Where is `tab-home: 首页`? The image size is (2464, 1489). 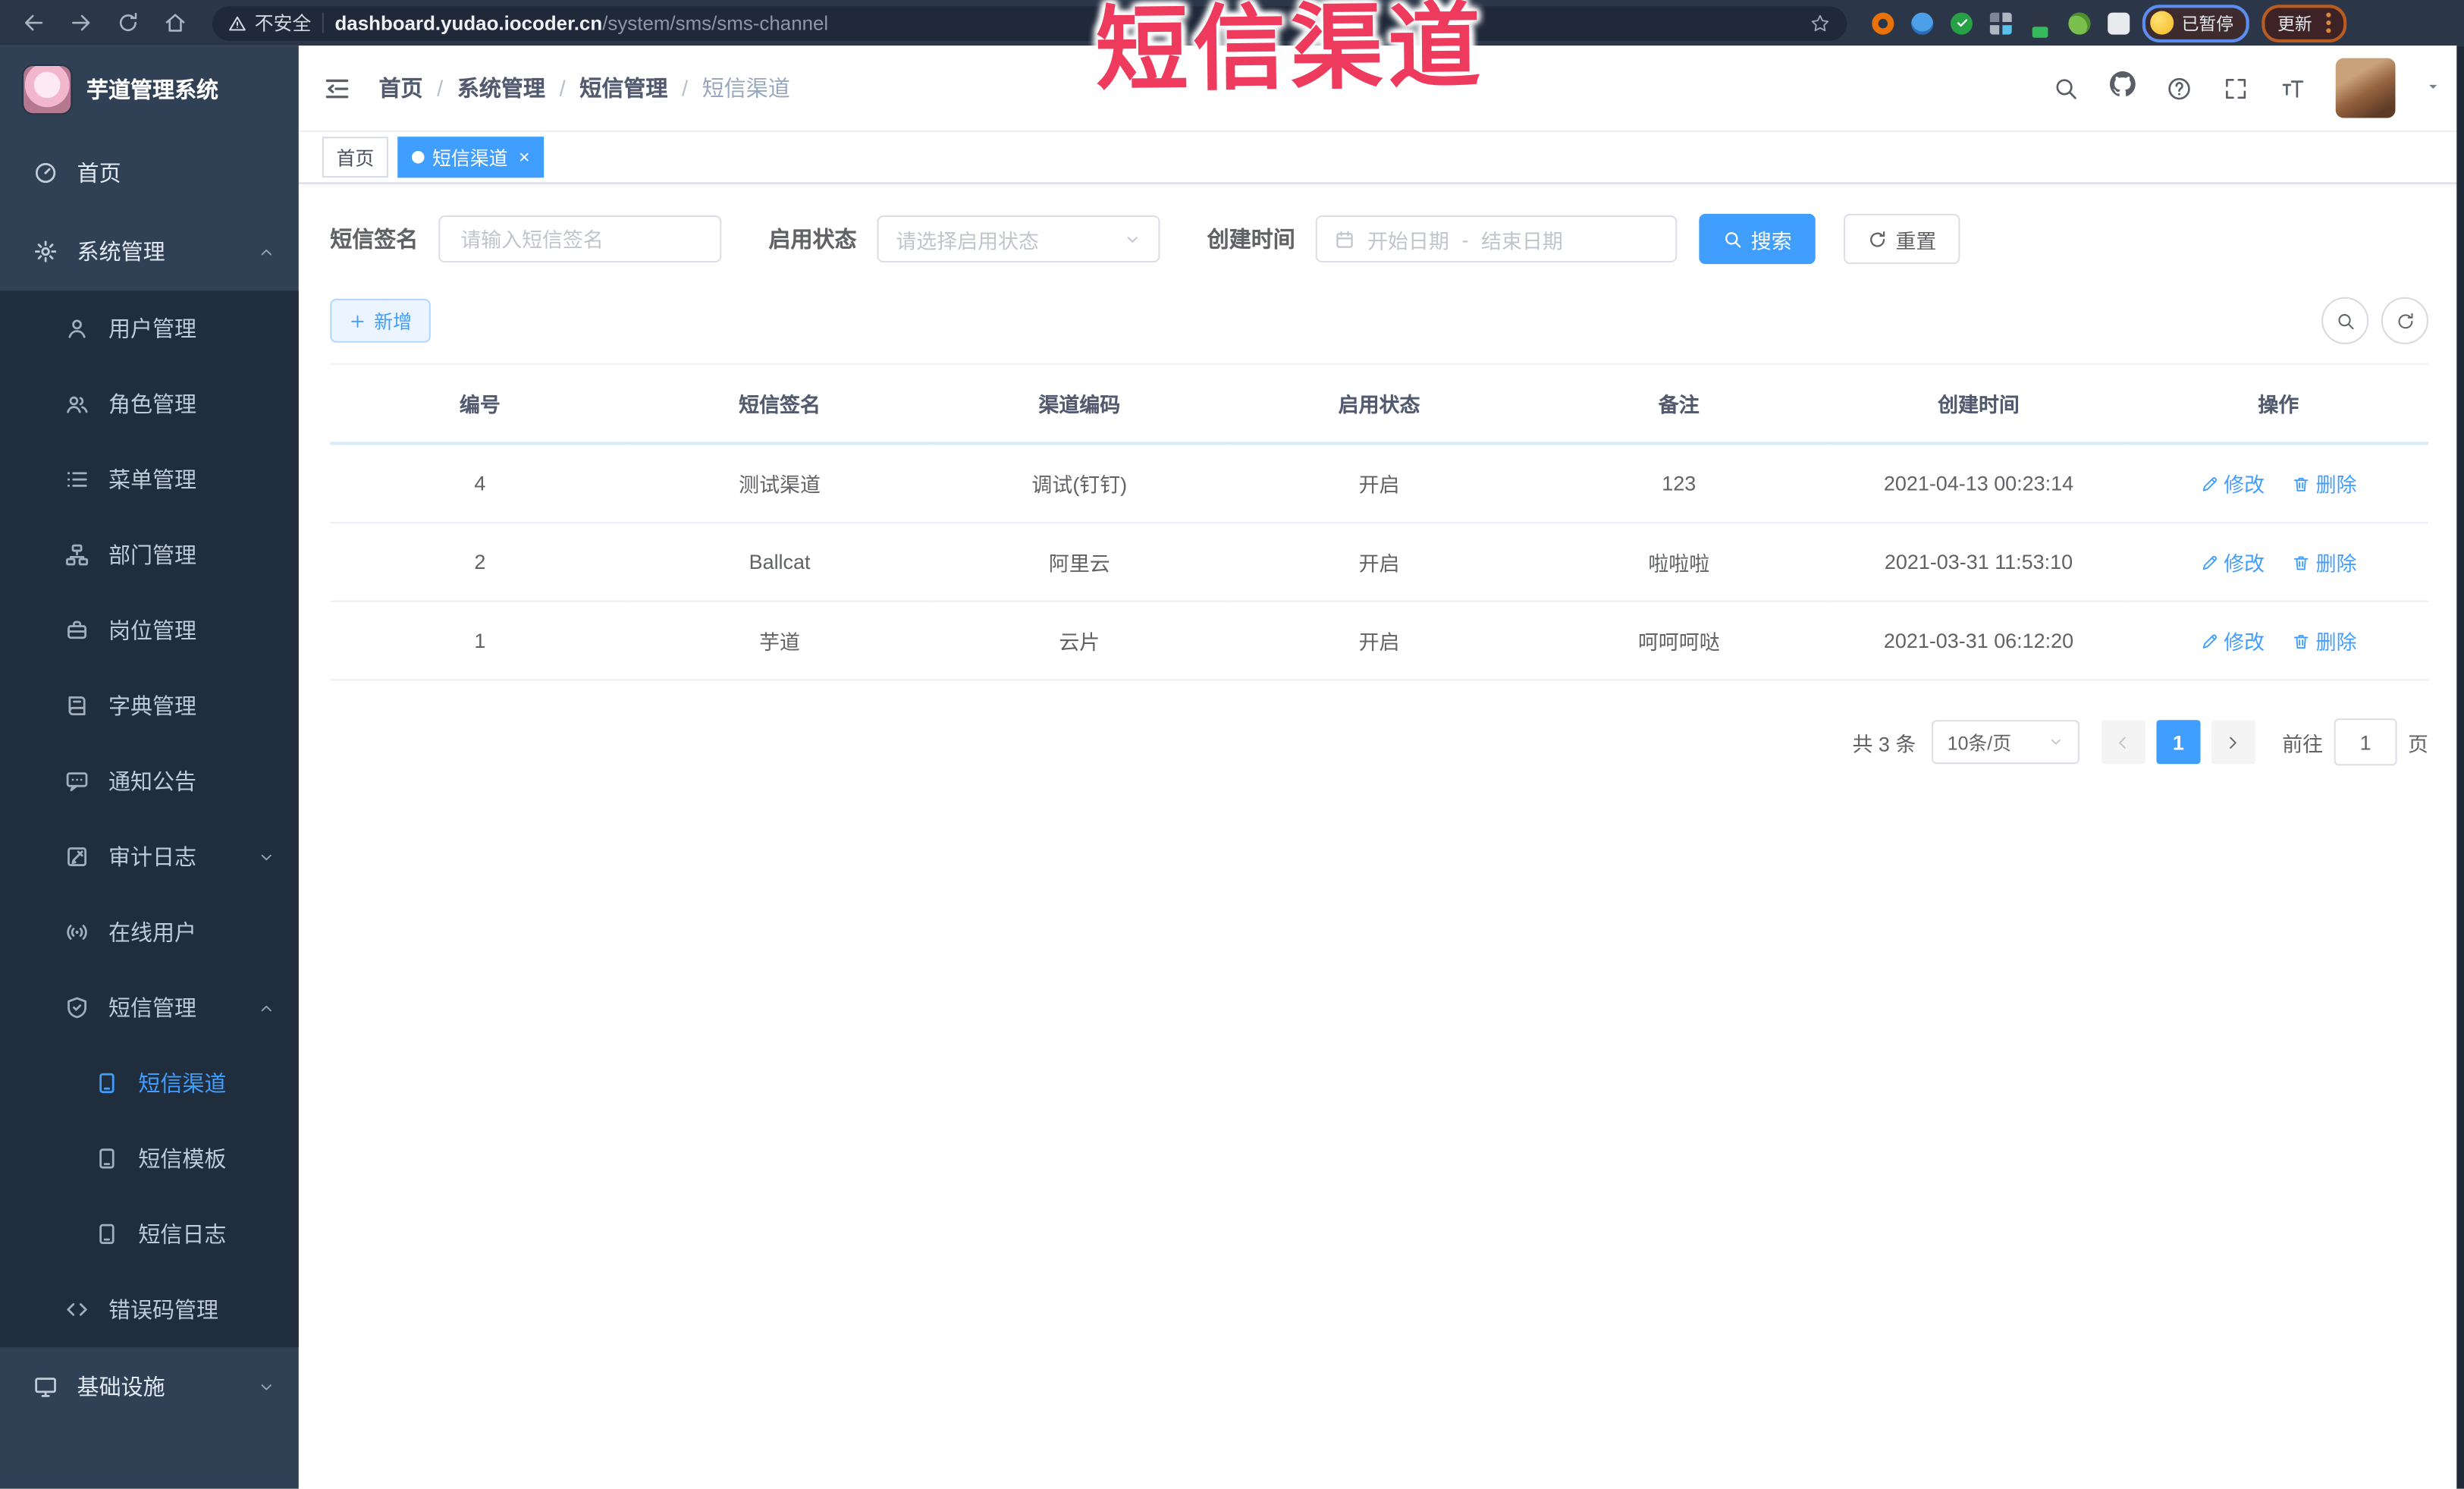
tab-home: 首页 is located at coordinates (355, 157).